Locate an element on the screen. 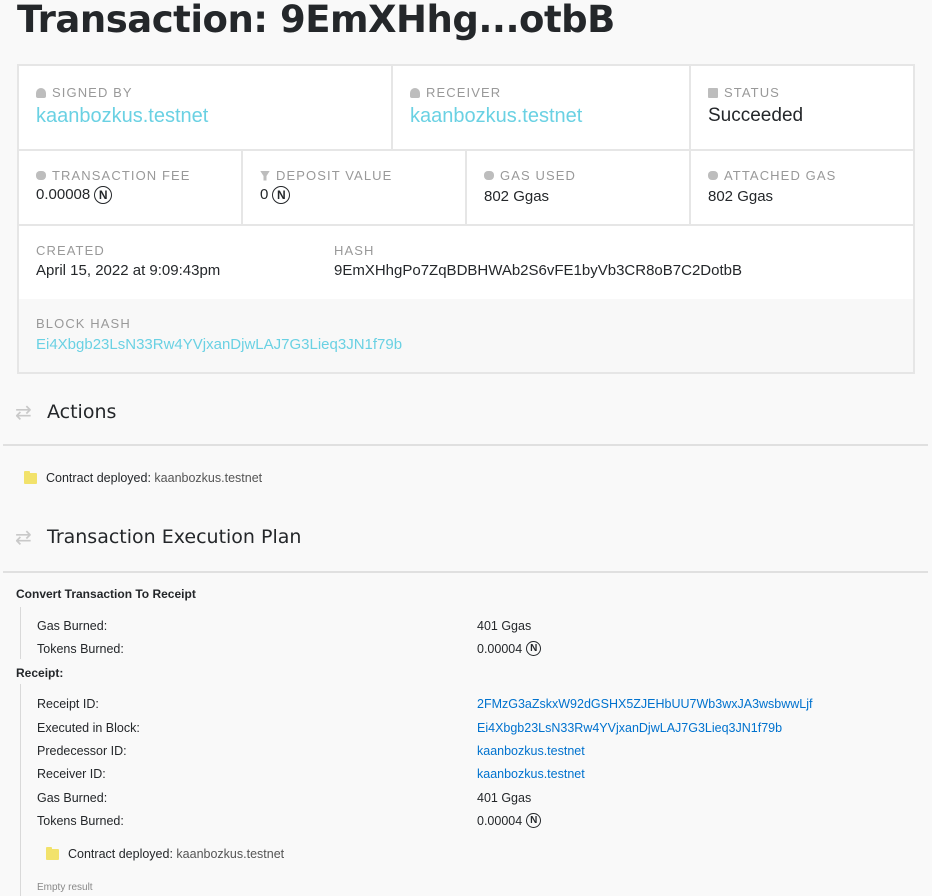 The height and width of the screenshot is (896, 932). signed-by-cell: SIGNED BY kaanbozkus.testnet is located at coordinates (206, 107).